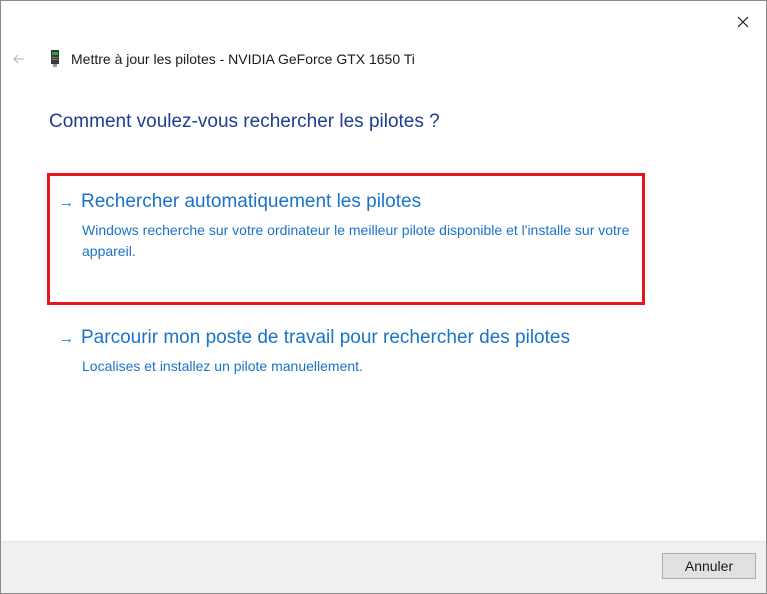 This screenshot has height=594, width=767. Describe the element at coordinates (55, 59) in the screenshot. I see `graphics-card-icon` at that location.